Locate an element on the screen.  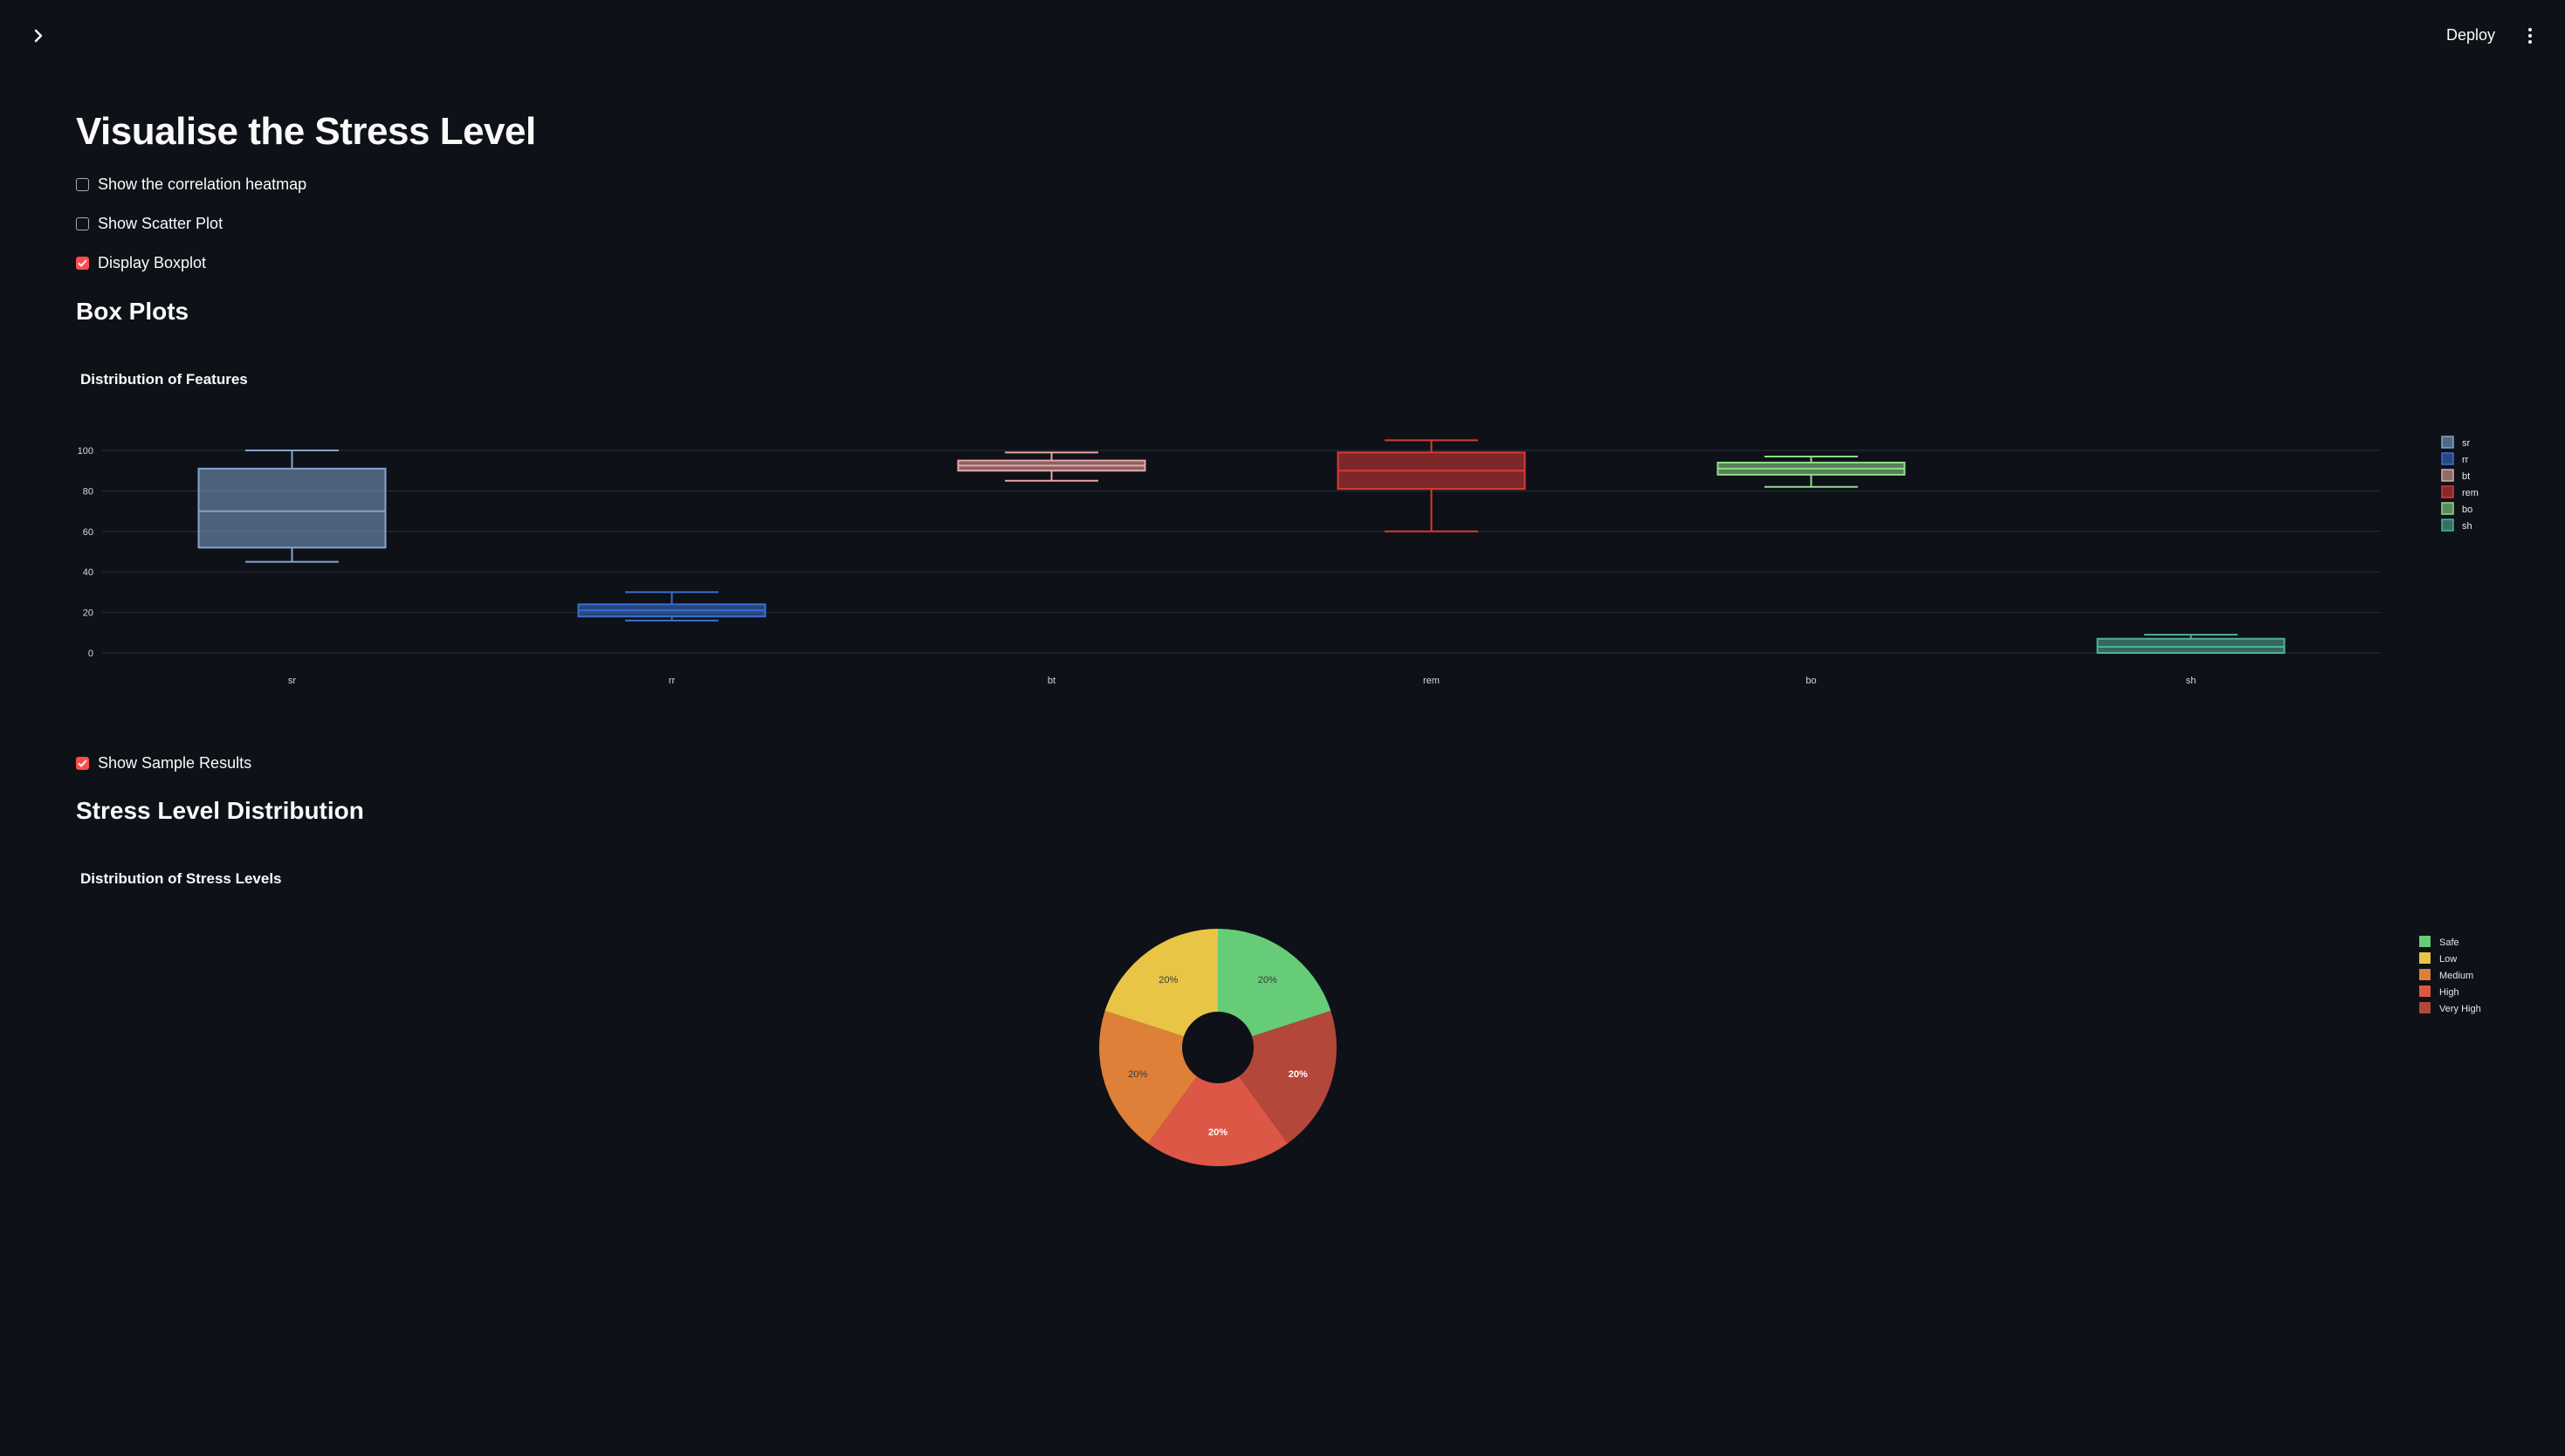
box-sh is located at coordinates (2191, 644).